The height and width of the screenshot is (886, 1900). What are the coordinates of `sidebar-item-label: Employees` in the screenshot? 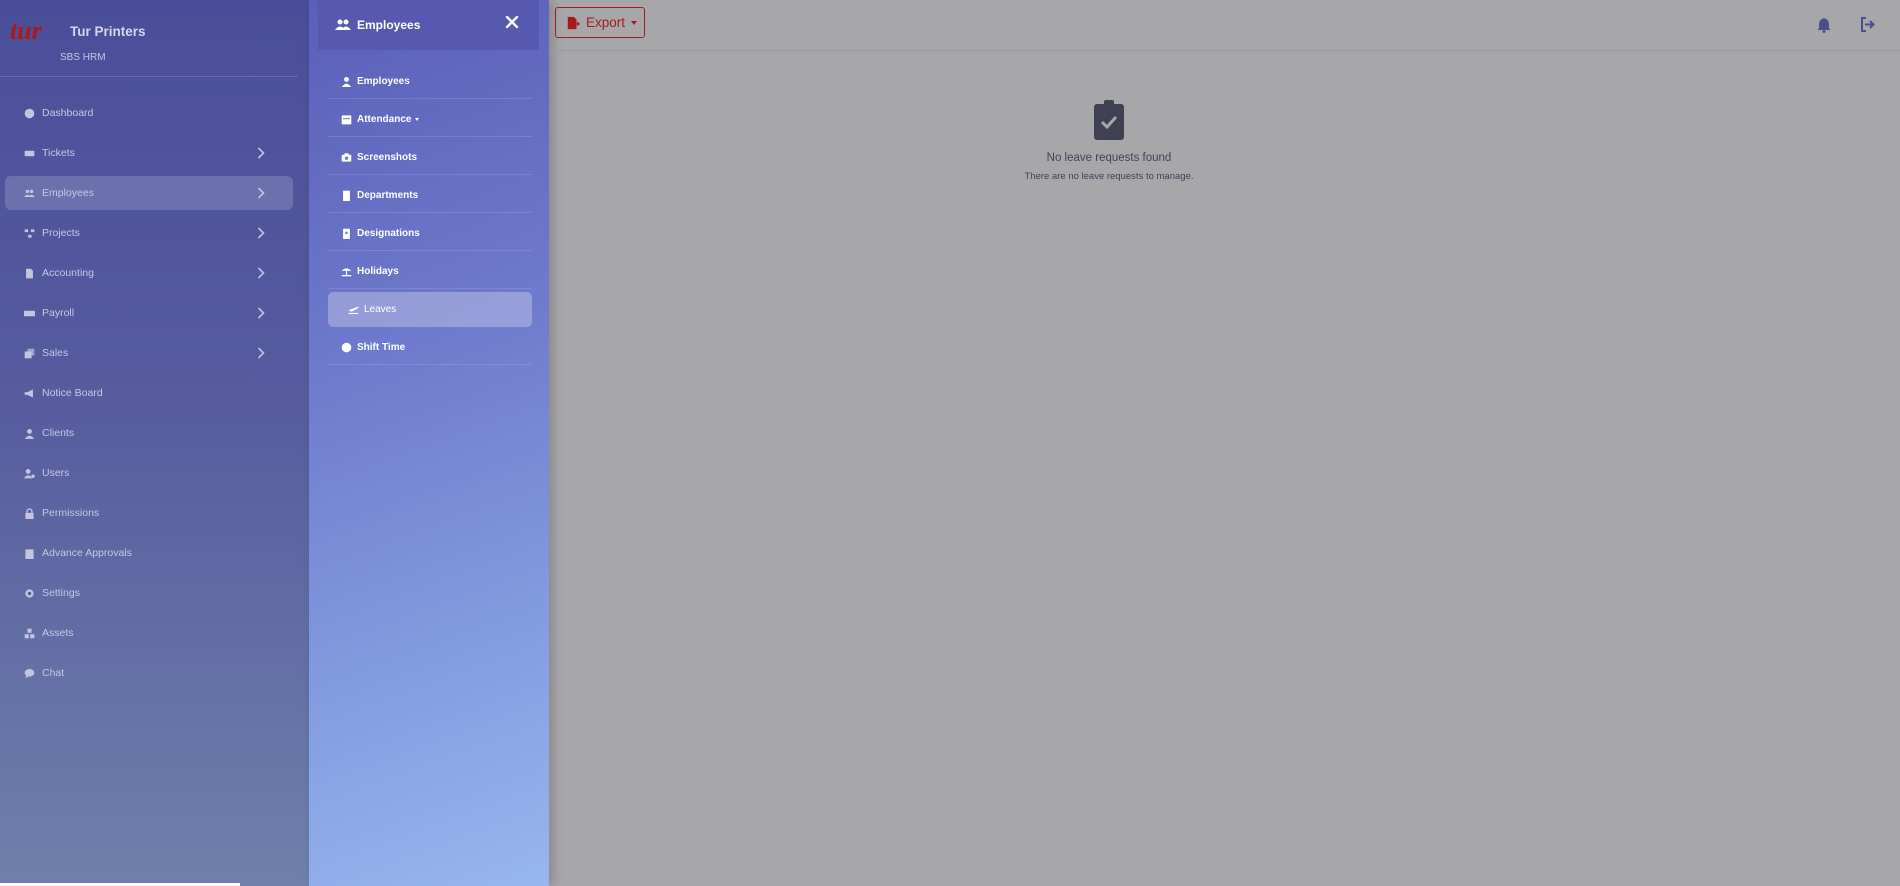 It's located at (68, 193).